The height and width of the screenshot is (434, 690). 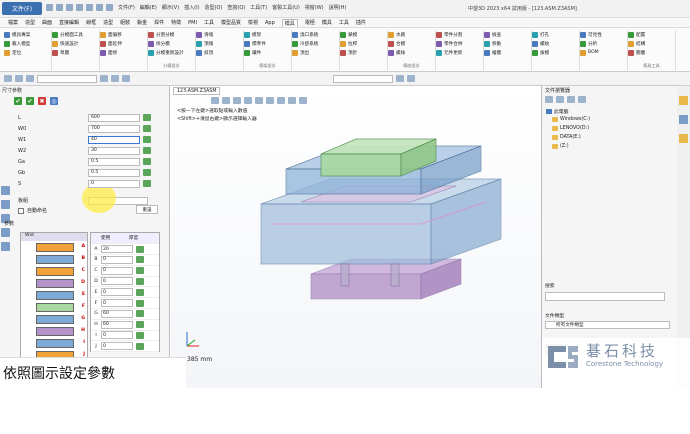 What do you see at coordinates (253, 22) in the screenshot?
I see `ribbon-tab: 檢視` at bounding box center [253, 22].